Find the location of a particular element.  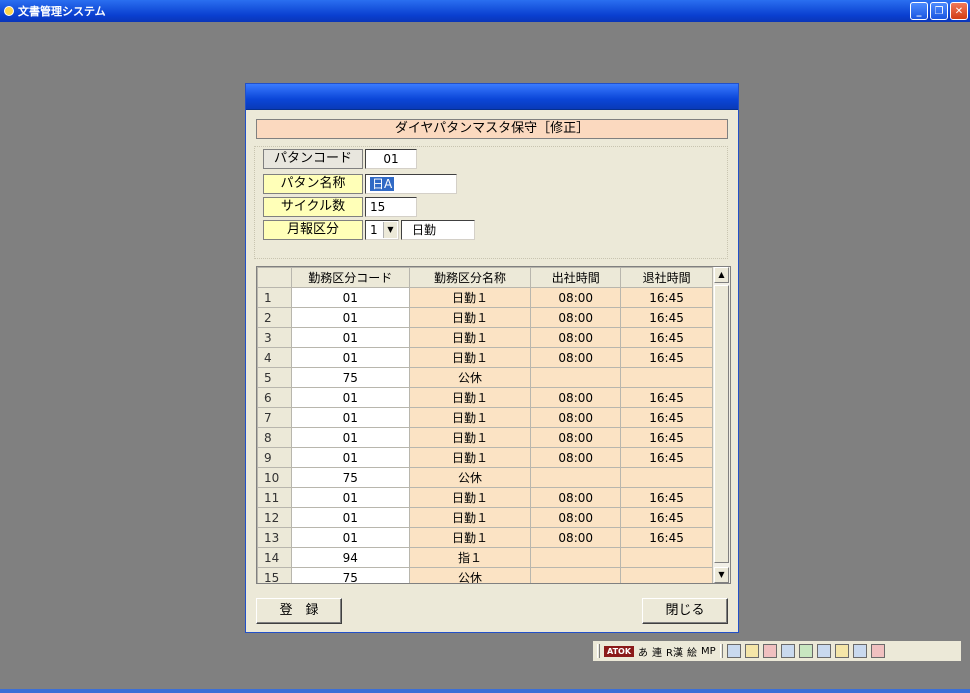

table-row: 10 75 公休 is located at coordinates (485, 477).